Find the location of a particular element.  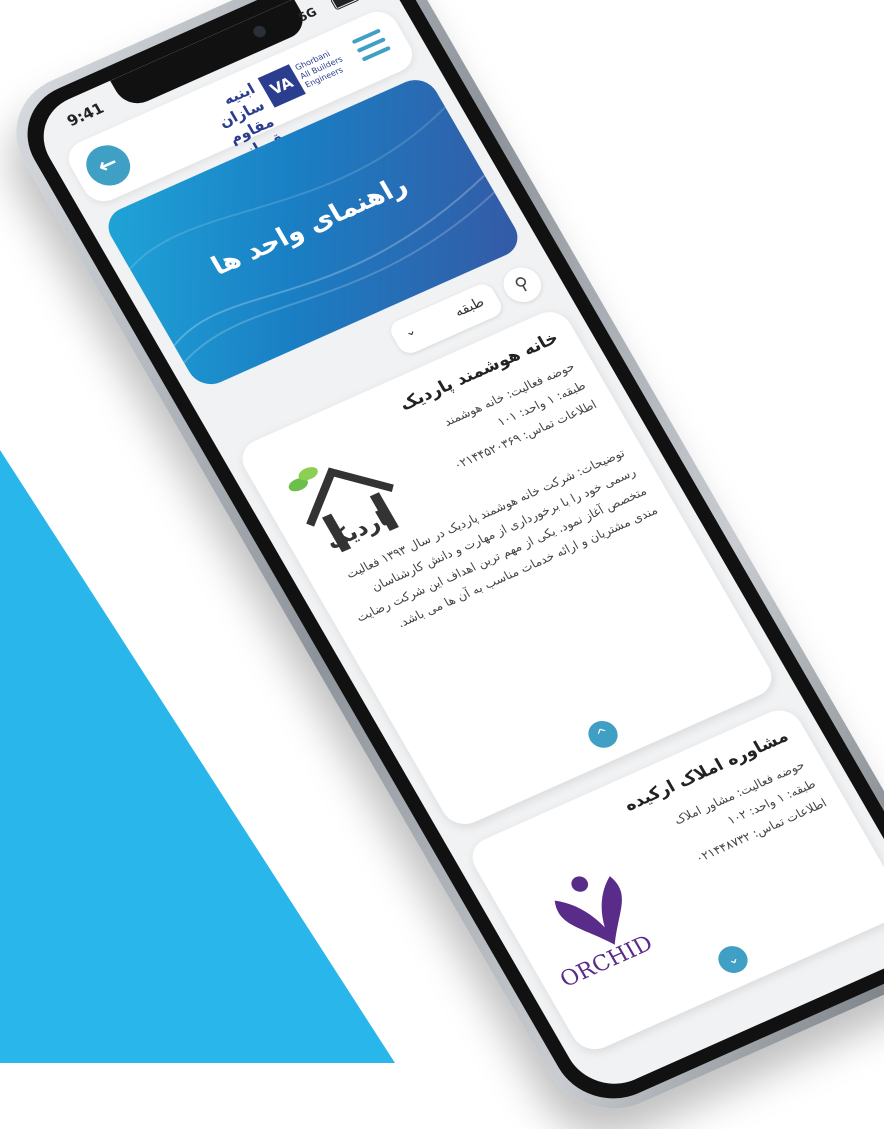

search-button: ⚲ is located at coordinates (522, 284).